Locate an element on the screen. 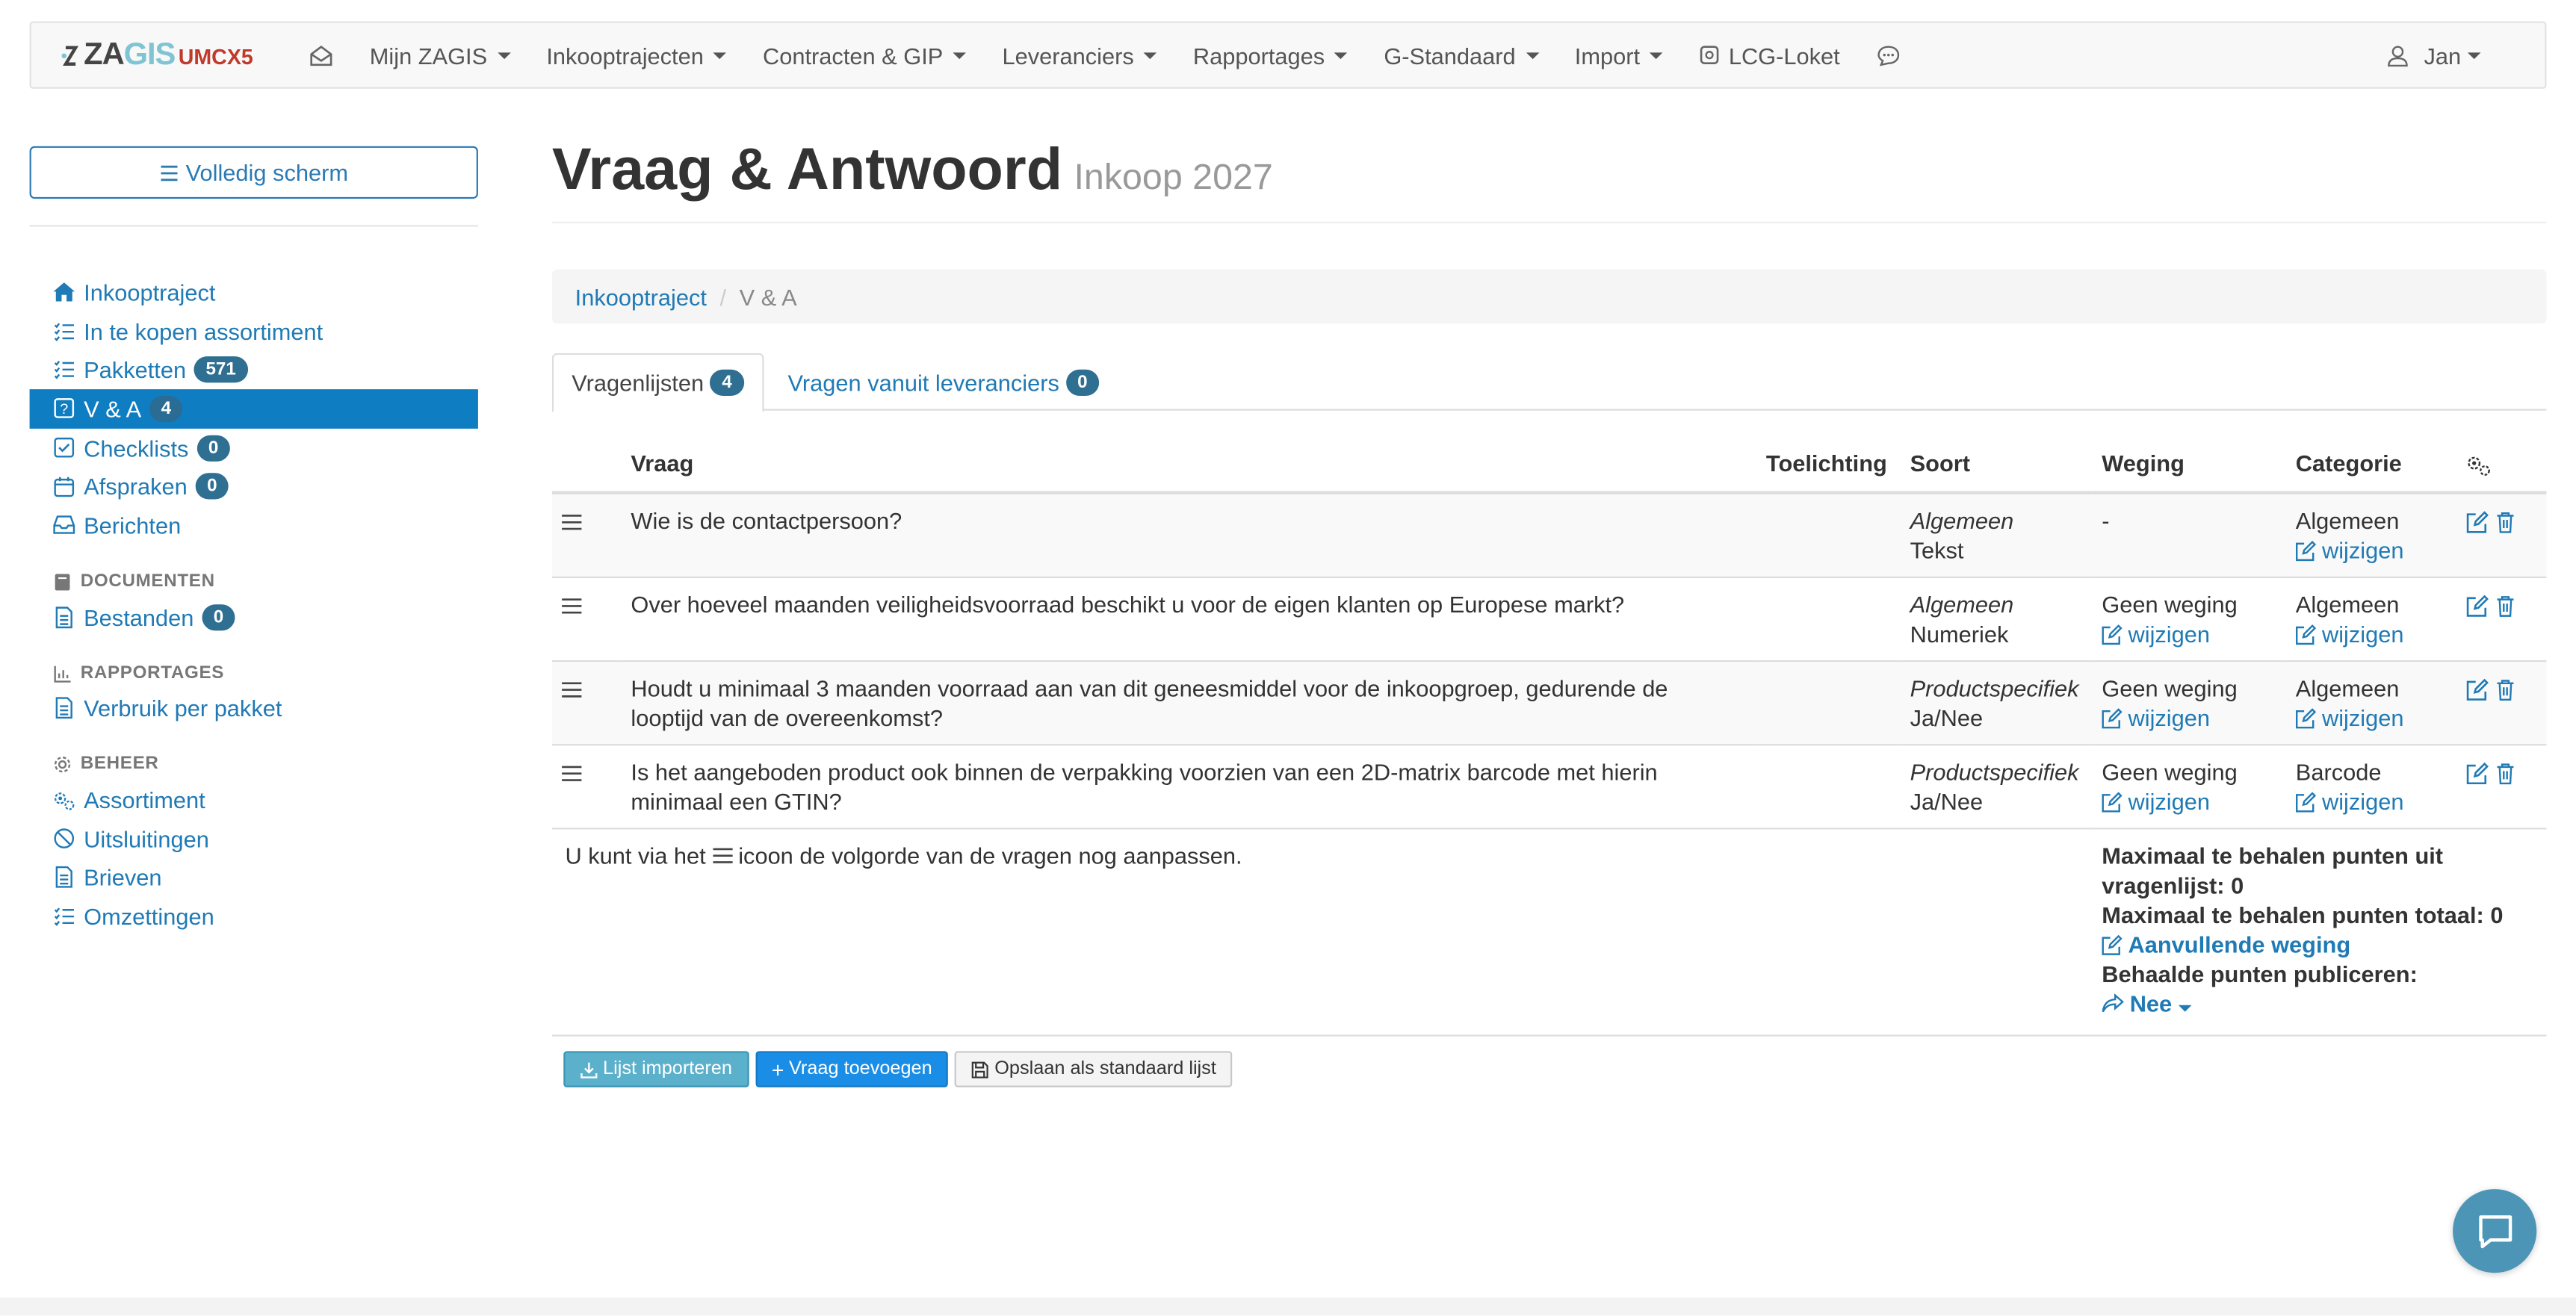 The image size is (2576, 1316). button-label: Lijst importeren is located at coordinates (667, 1069).